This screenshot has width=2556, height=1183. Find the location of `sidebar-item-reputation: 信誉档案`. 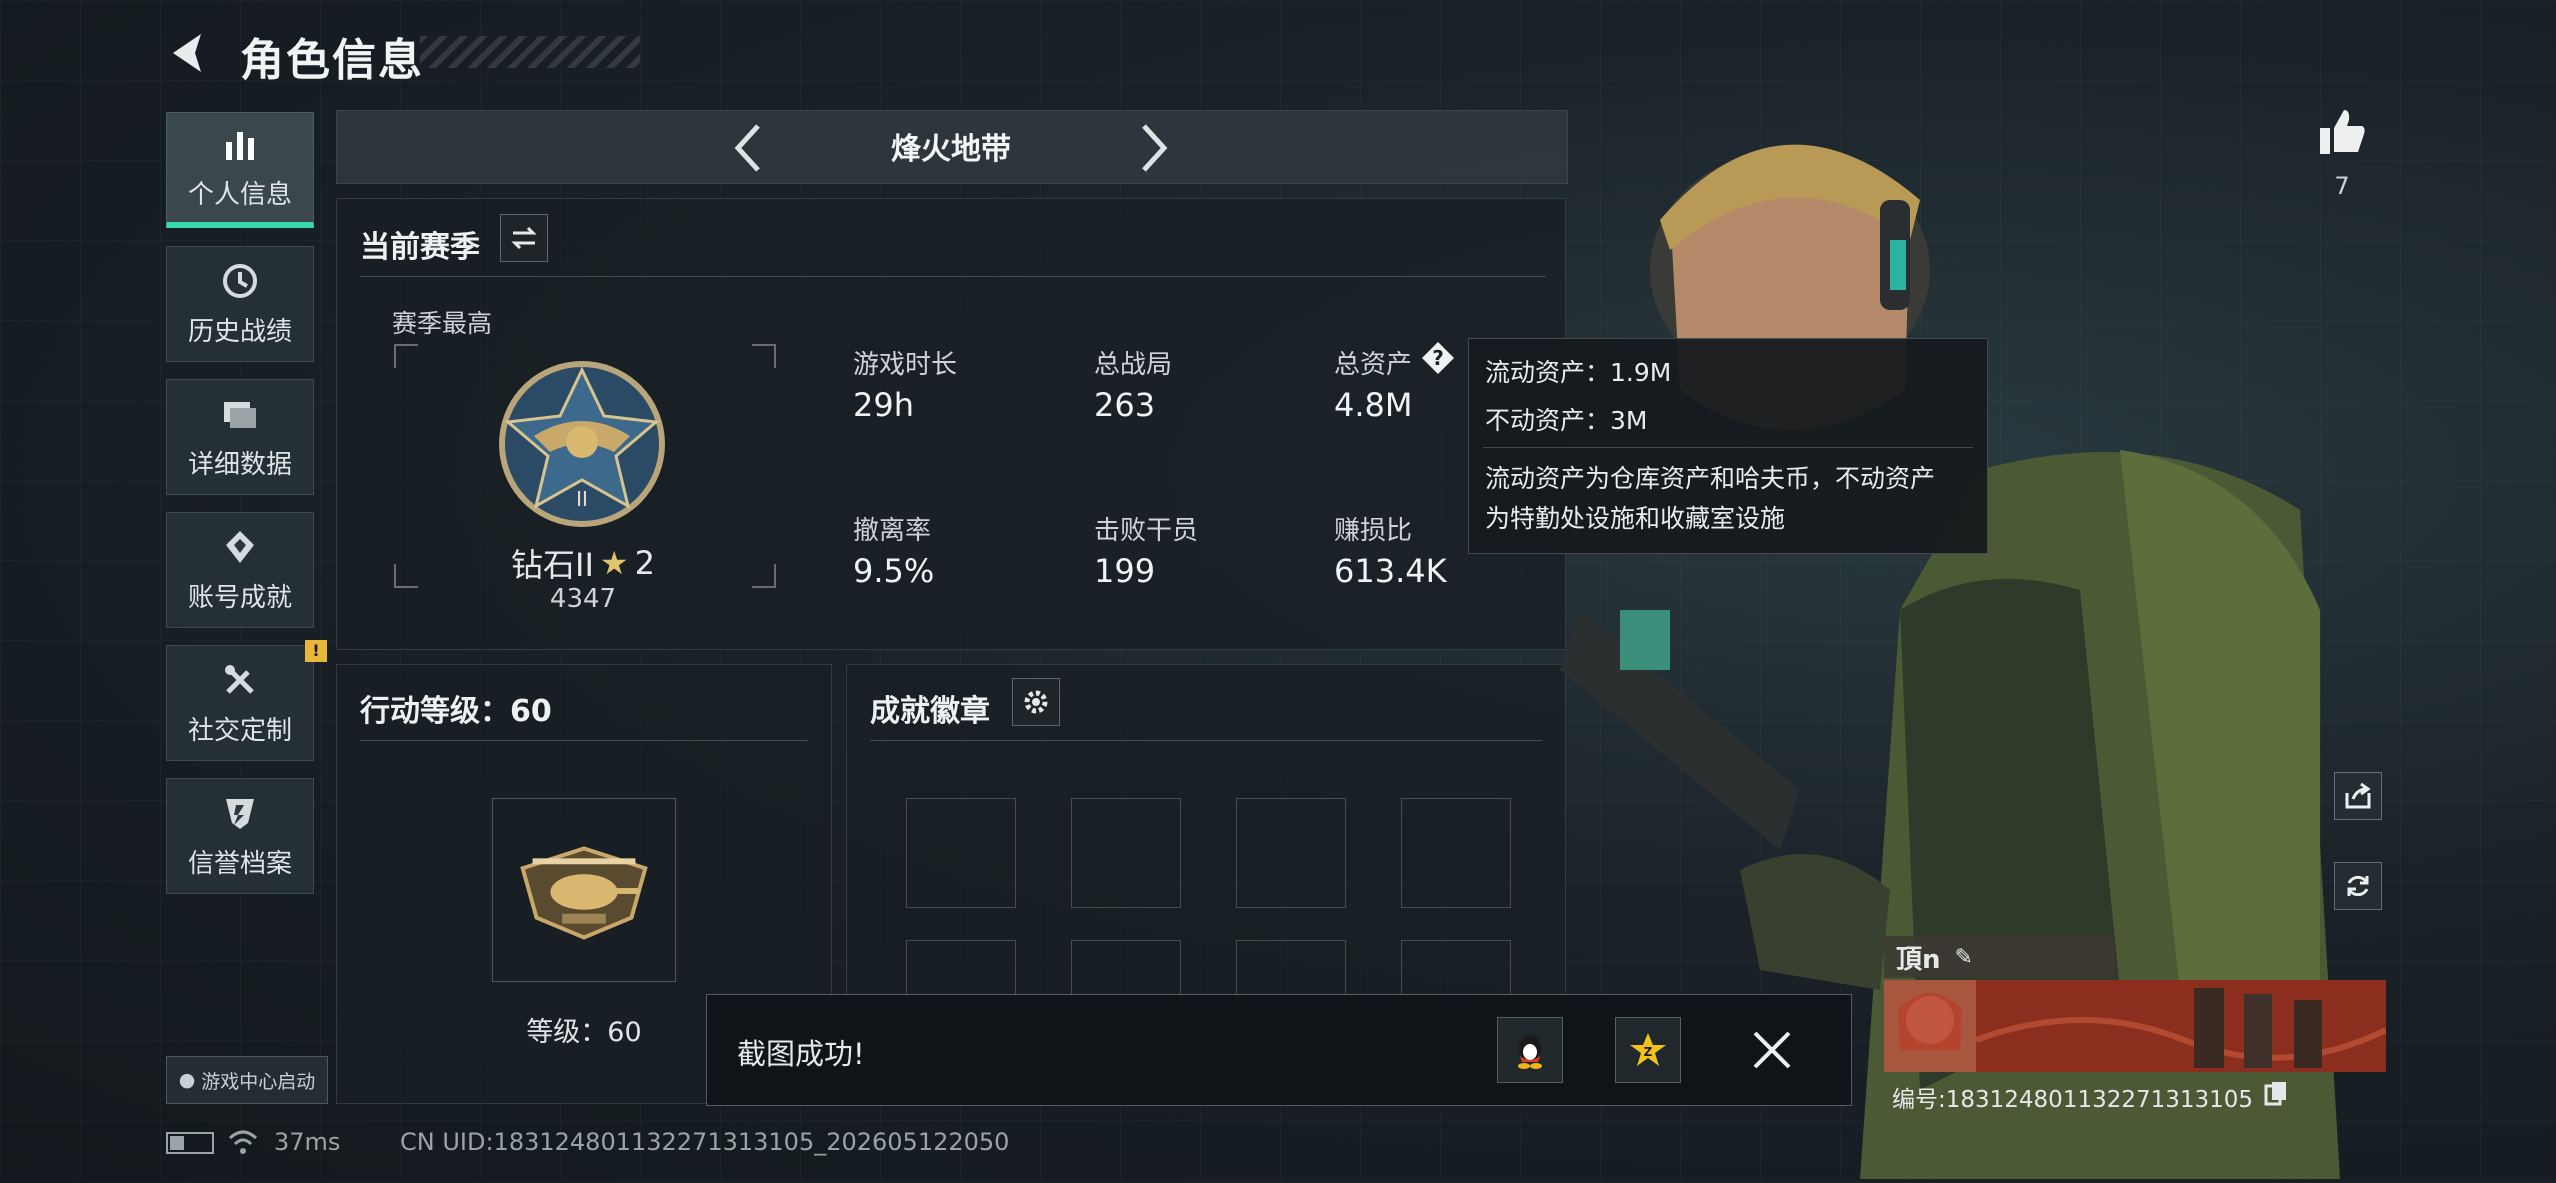

sidebar-item-reputation: 信誉档案 is located at coordinates (240, 836).